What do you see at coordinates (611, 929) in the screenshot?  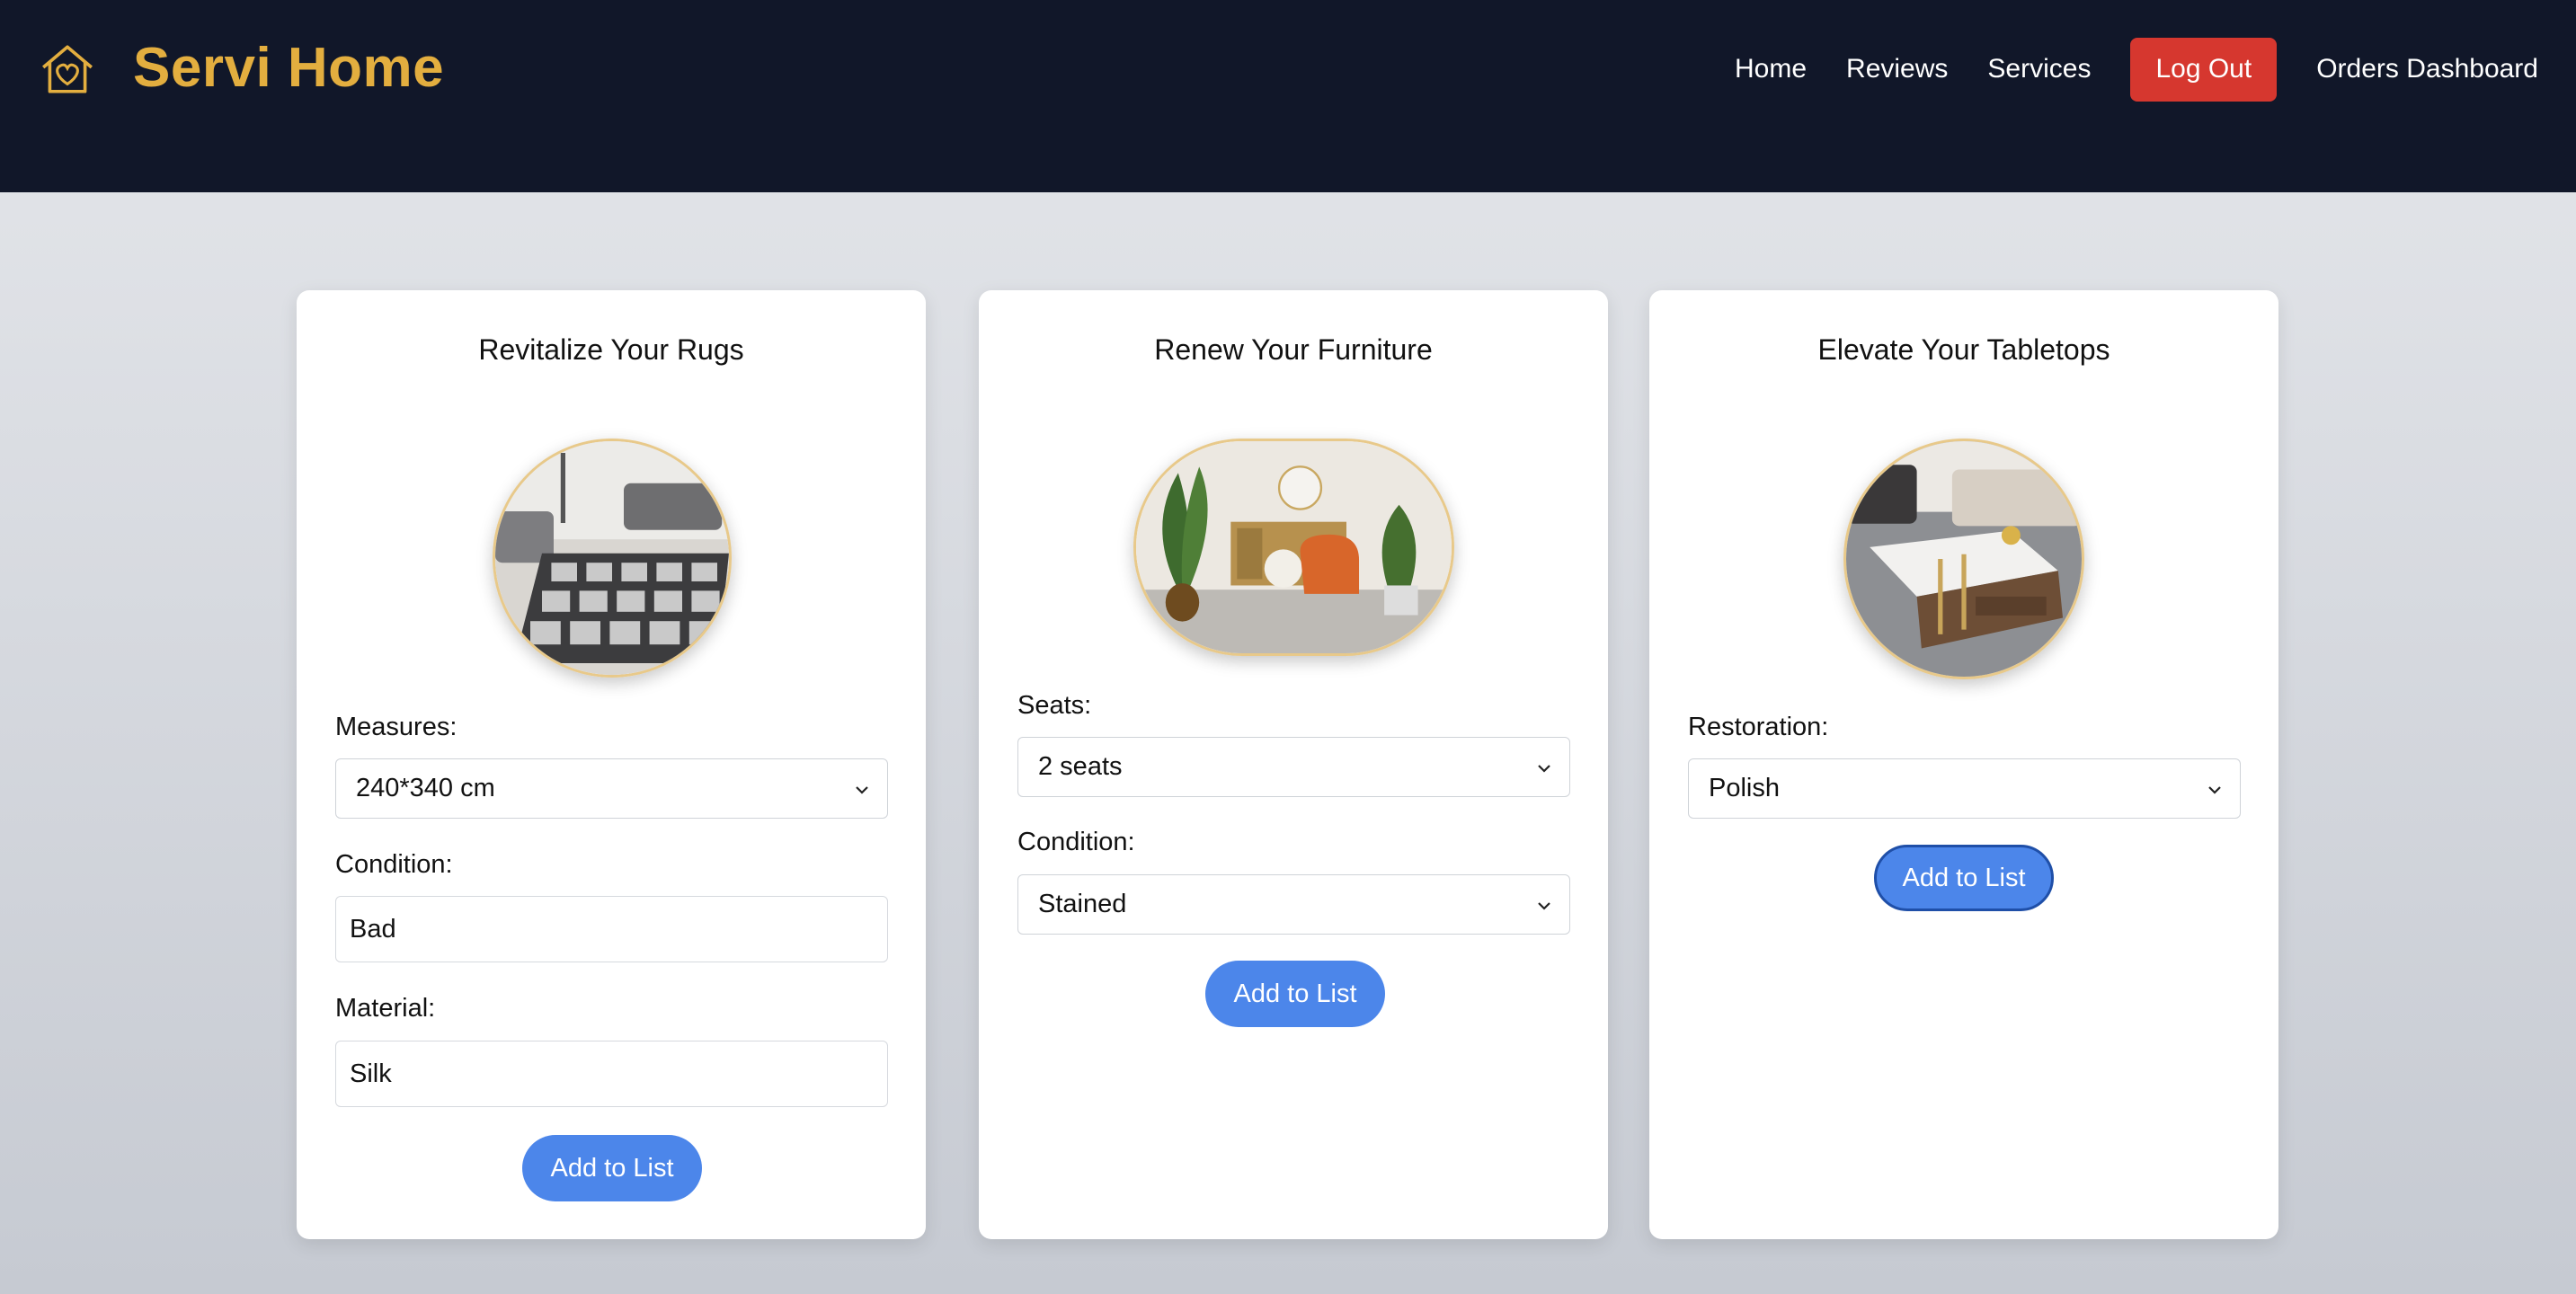 I see `condition-input: Bad` at bounding box center [611, 929].